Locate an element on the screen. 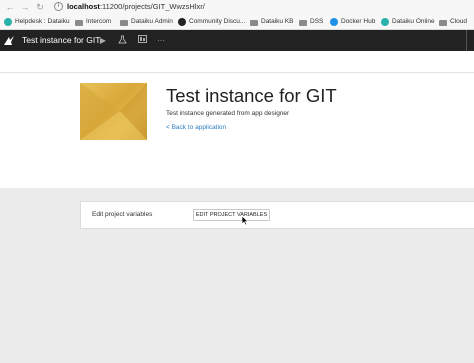 This screenshot has width=474, height=363. docker-icon is located at coordinates (334, 22).